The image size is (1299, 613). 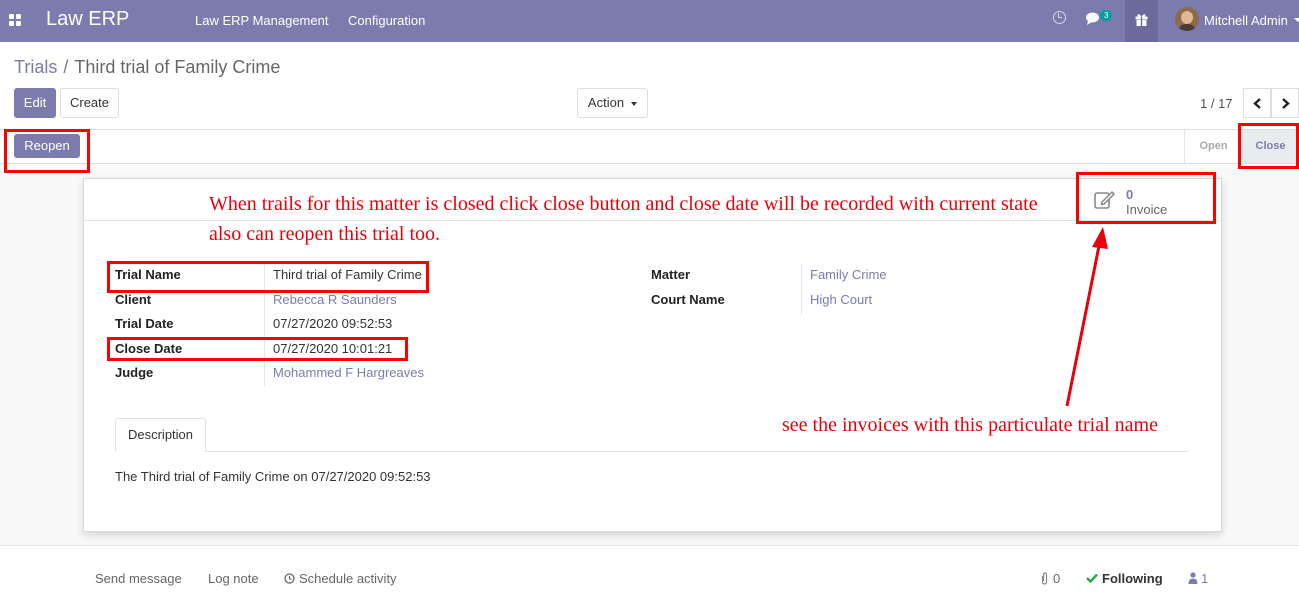 I want to click on field-value-court-name-link: High Court, so click(x=841, y=299).